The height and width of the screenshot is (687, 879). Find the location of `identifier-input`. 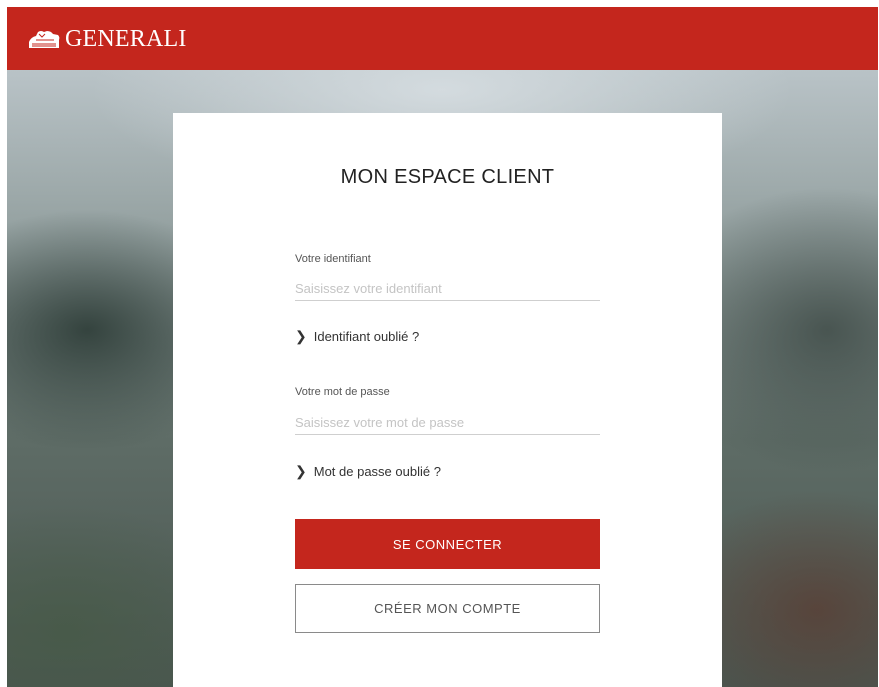

identifier-input is located at coordinates (447, 288).